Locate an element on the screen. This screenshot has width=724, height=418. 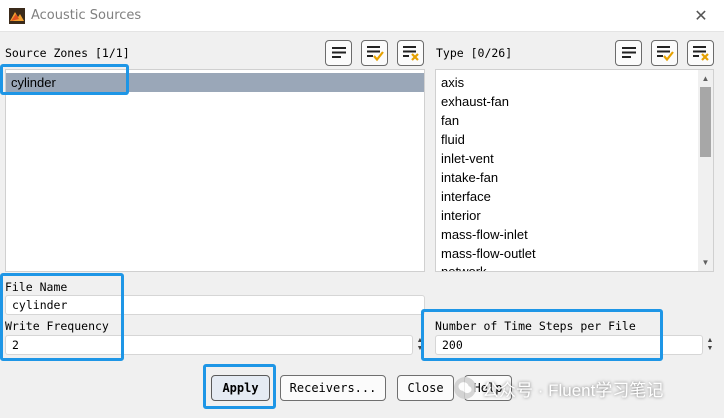
source-zone-item: cylinder is located at coordinates (215, 82).